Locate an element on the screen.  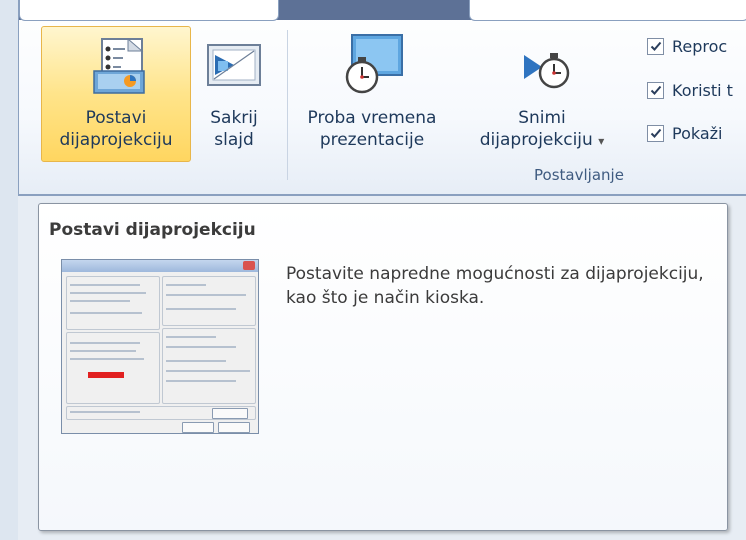
setup-slideshow-icon is located at coordinates (119, 65).